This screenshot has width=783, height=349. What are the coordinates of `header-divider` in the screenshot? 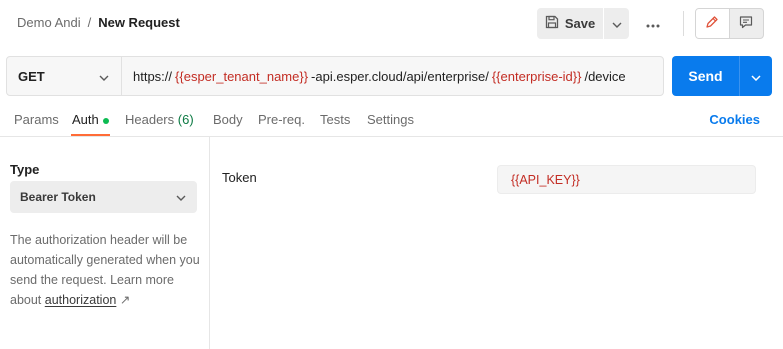 It's located at (683, 23).